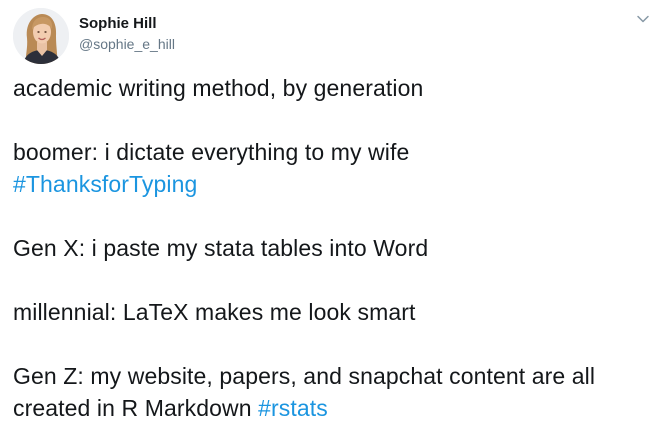 This screenshot has height=443, width=668. I want to click on profile-photo-icon, so click(41, 36).